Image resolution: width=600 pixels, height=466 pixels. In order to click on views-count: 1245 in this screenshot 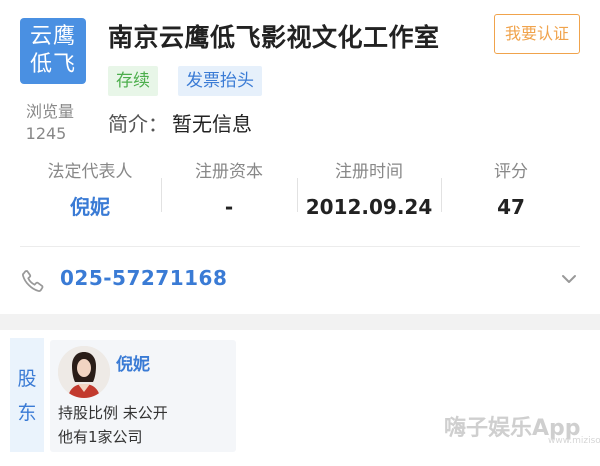, I will do `click(46, 133)`.